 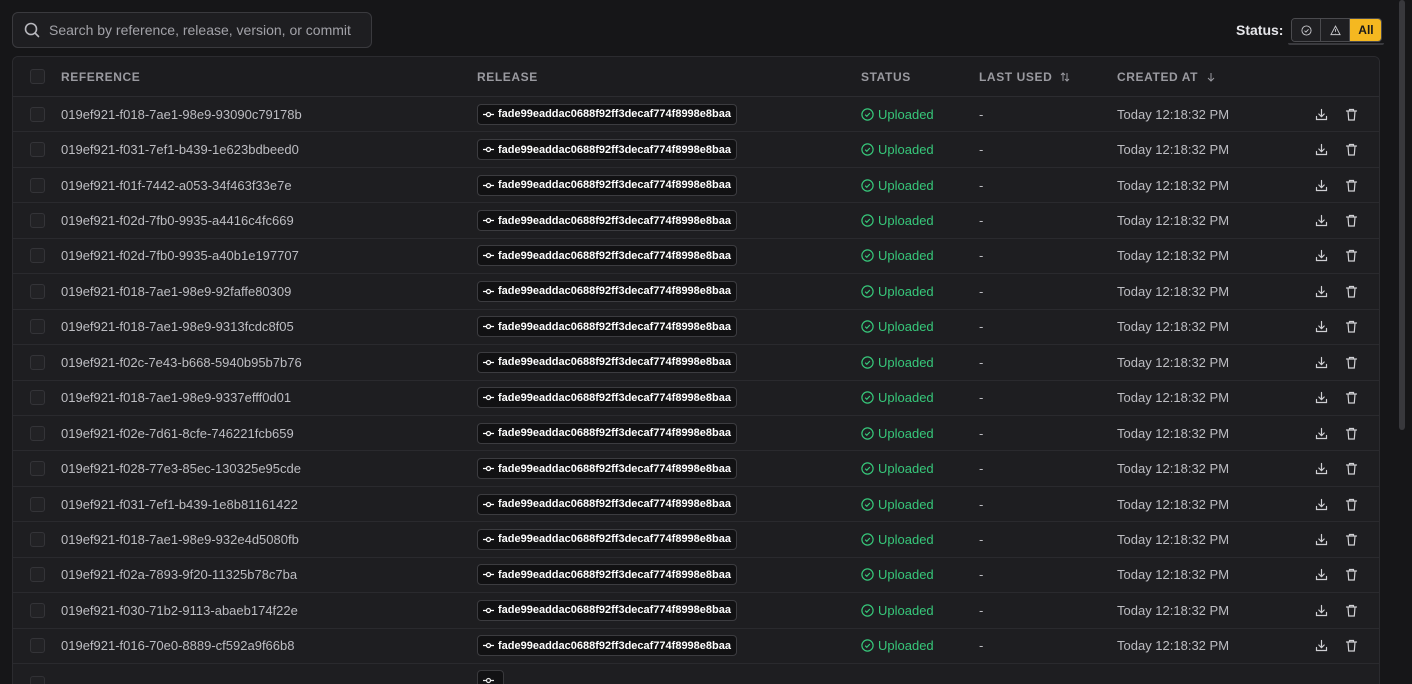 What do you see at coordinates (1336, 30) in the screenshot?
I see `status-filter-warning-button` at bounding box center [1336, 30].